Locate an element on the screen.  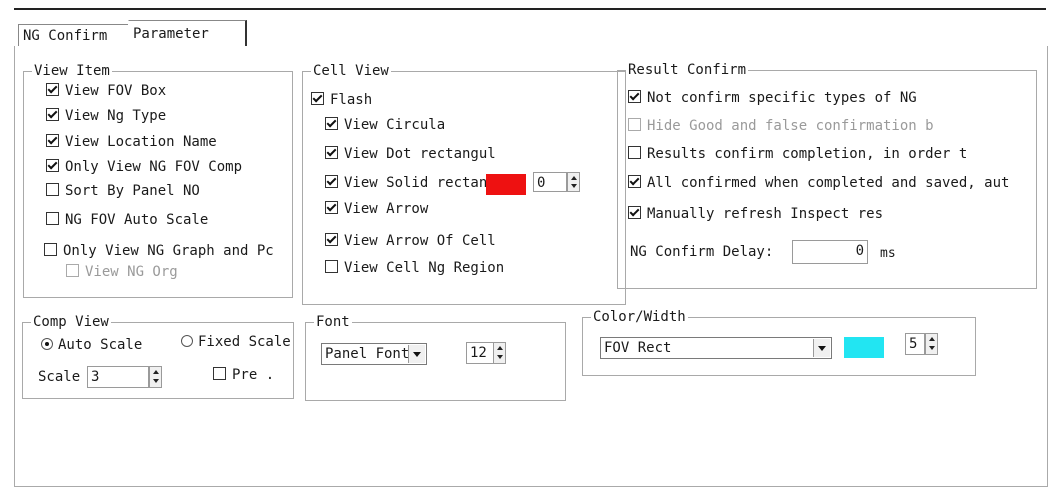
checkbox-label: View Location Name is located at coordinates (141, 142).